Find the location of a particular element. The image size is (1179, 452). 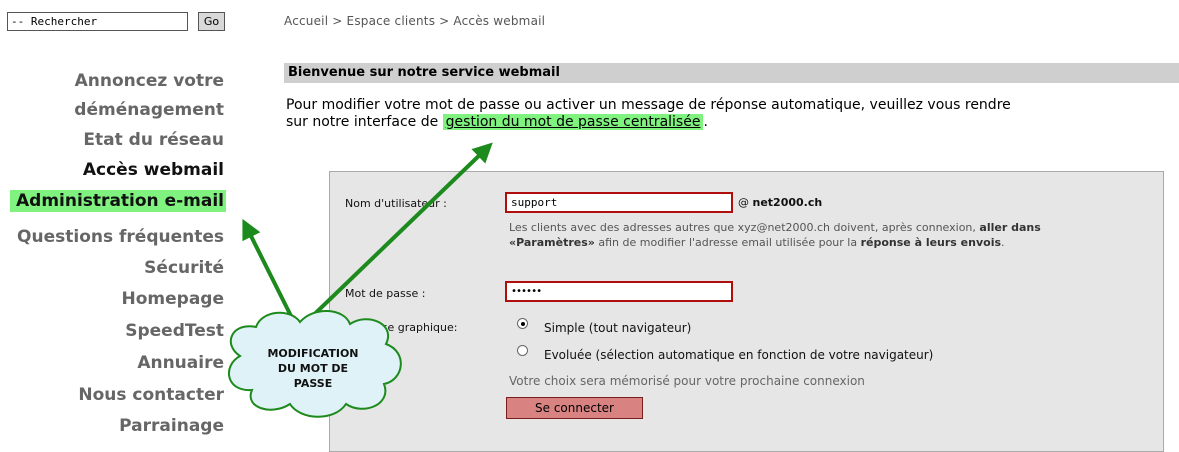

callout-line-2: DU MOT DE is located at coordinates (313, 368).